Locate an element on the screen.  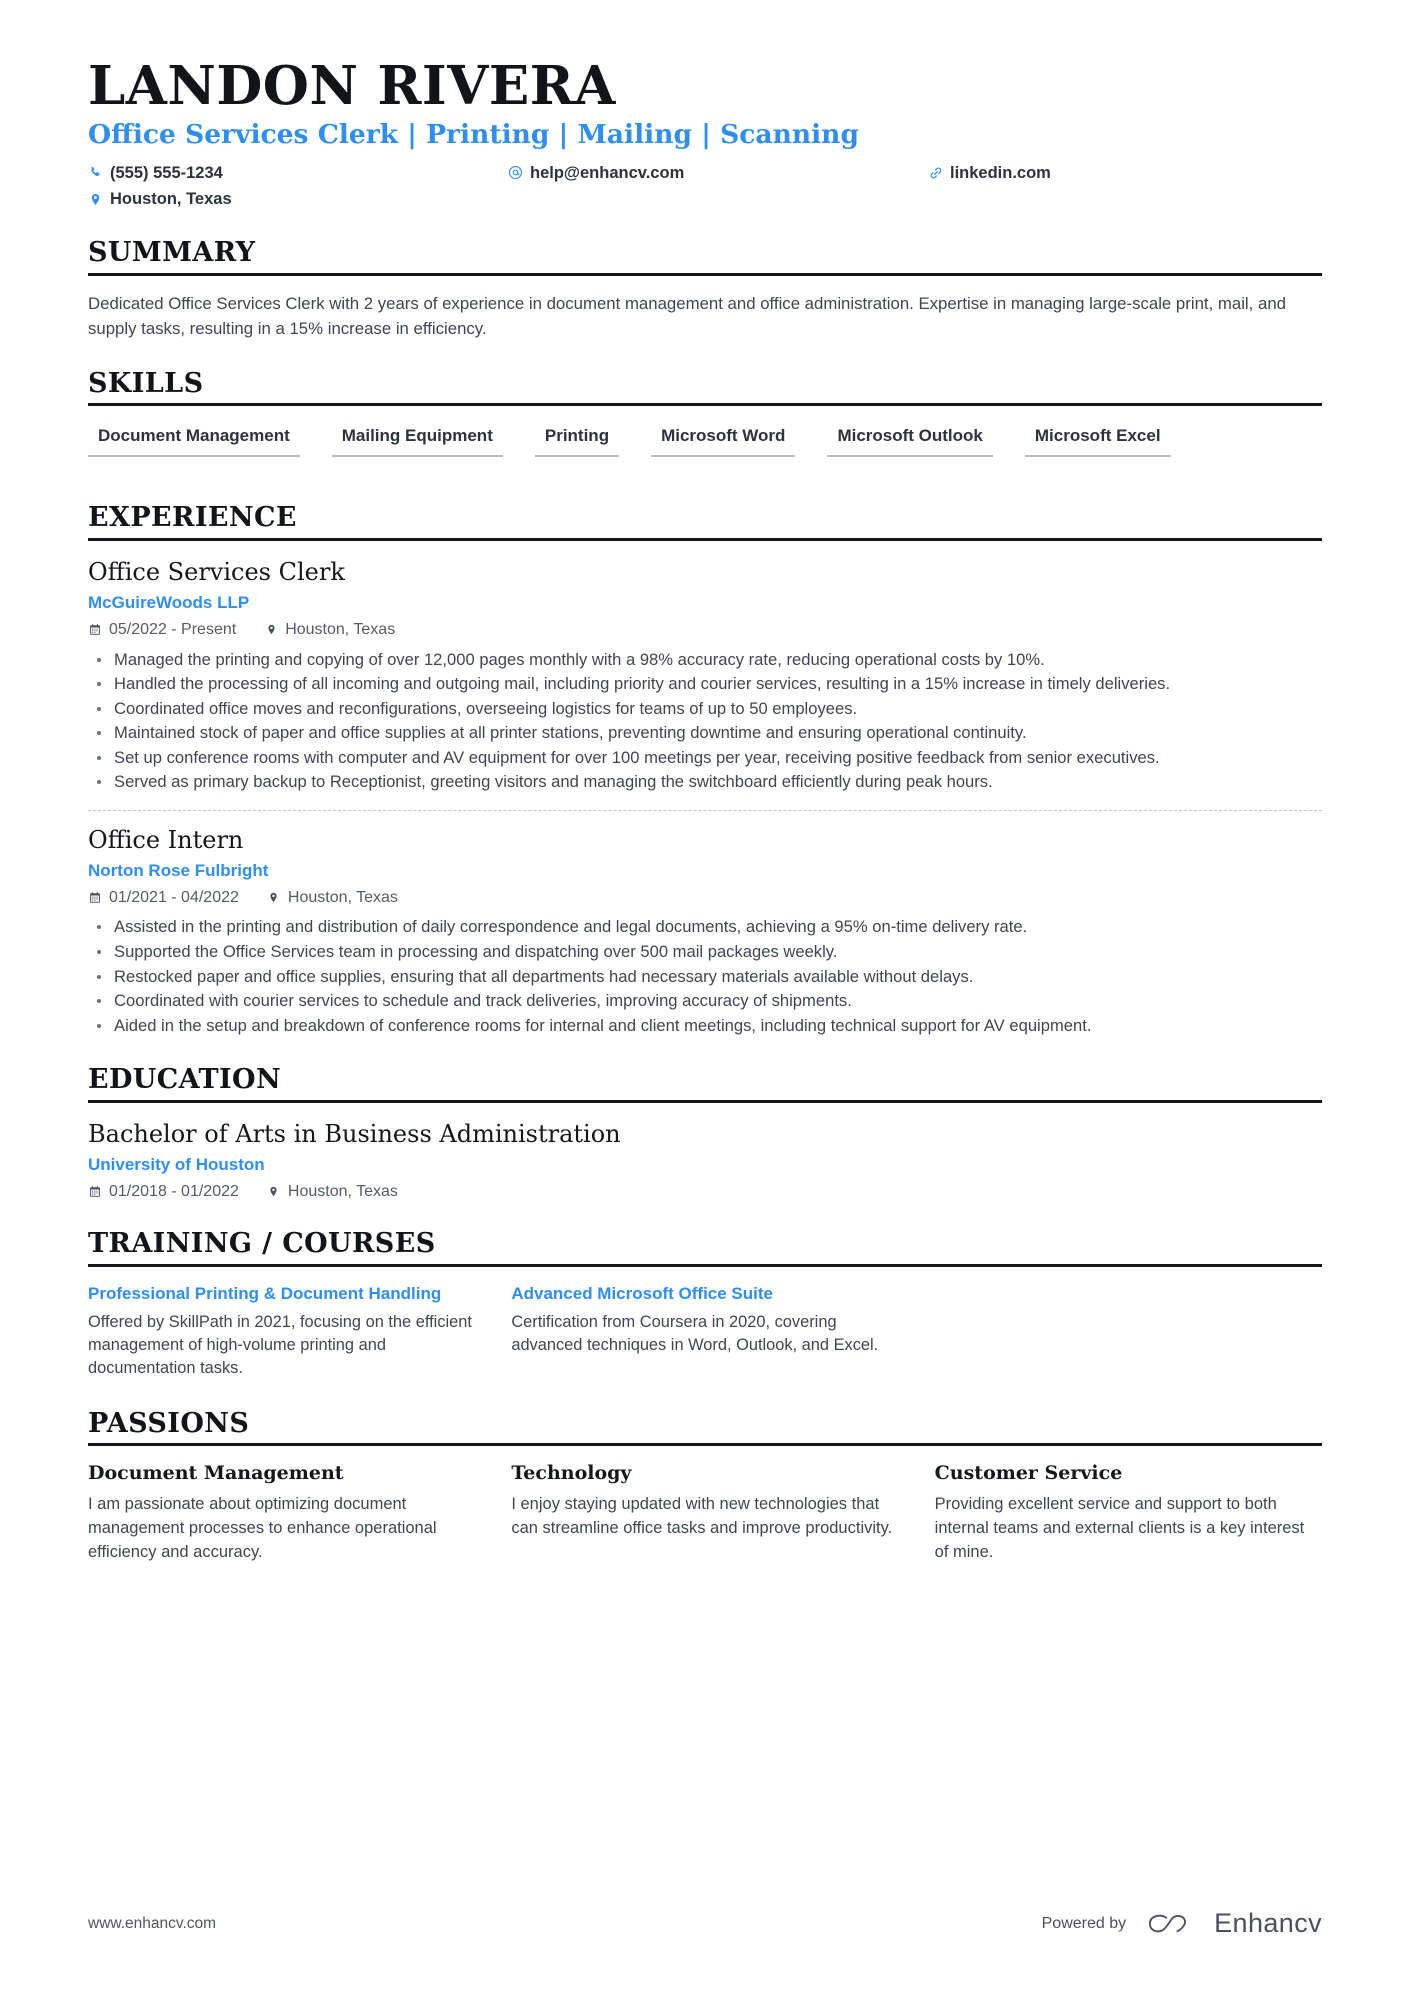
candidate-name: LANDON RIVERA is located at coordinates (352, 86).